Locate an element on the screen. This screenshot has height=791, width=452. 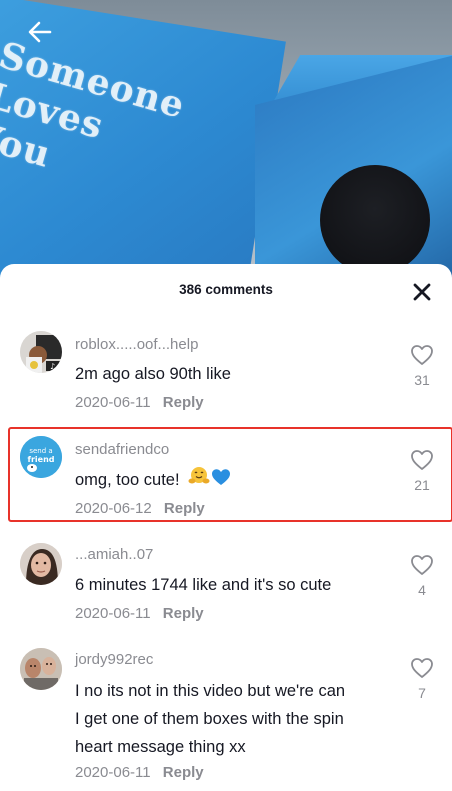
comment-text-line: I no its not in this video but we're can is located at coordinates (210, 691).